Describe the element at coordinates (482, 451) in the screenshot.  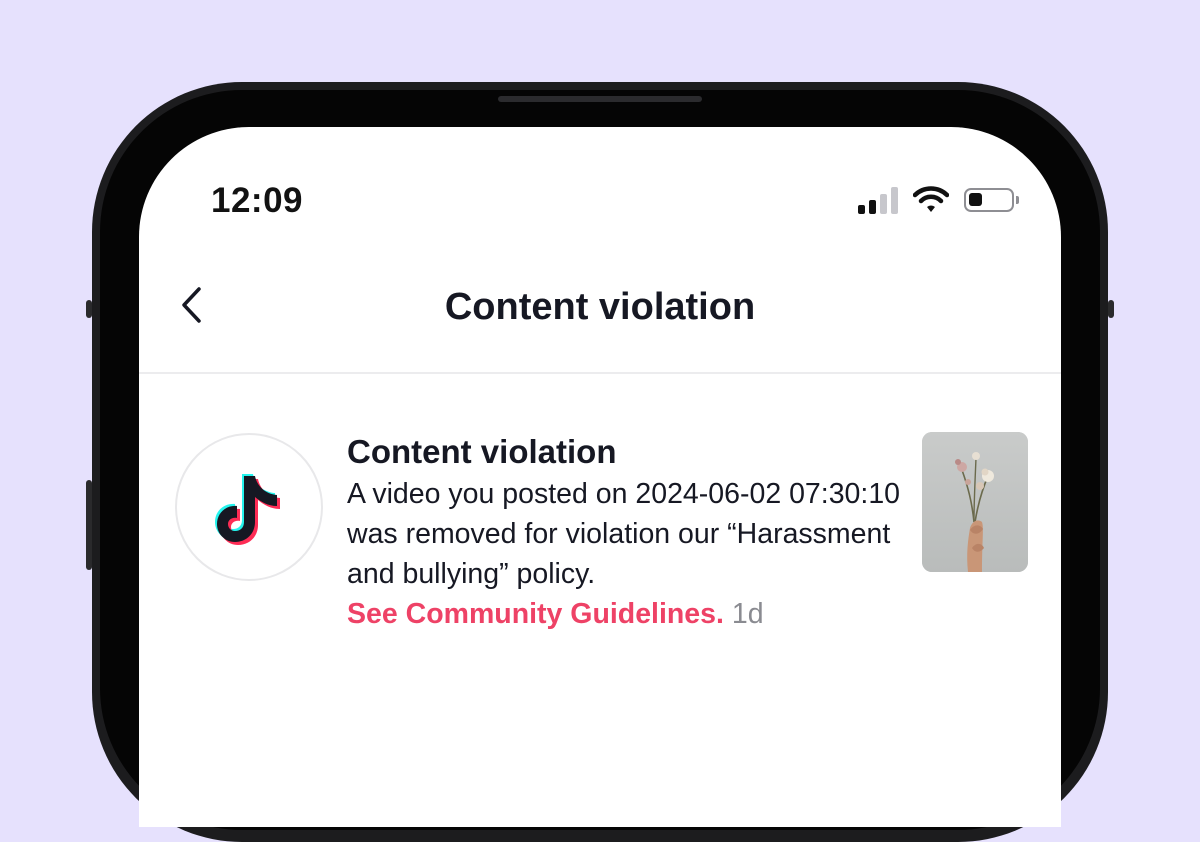
I see `notification-title: Content violation` at that location.